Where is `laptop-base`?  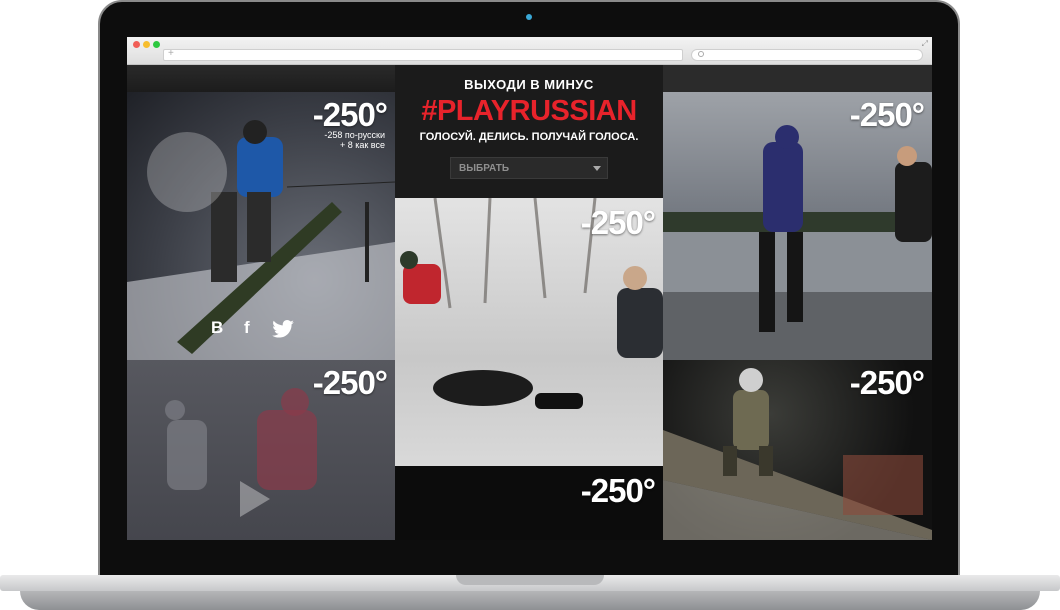 laptop-base is located at coordinates (530, 592).